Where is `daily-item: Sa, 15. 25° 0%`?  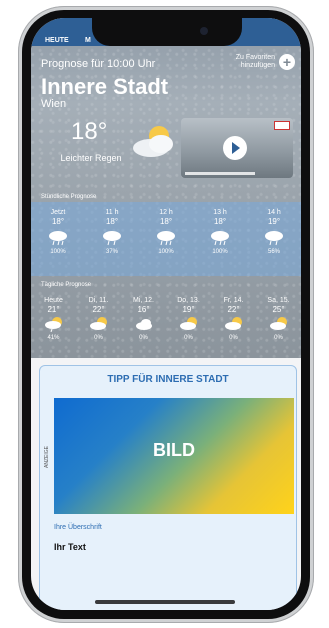 daily-item: Sa, 15. 25° 0% is located at coordinates (279, 323).